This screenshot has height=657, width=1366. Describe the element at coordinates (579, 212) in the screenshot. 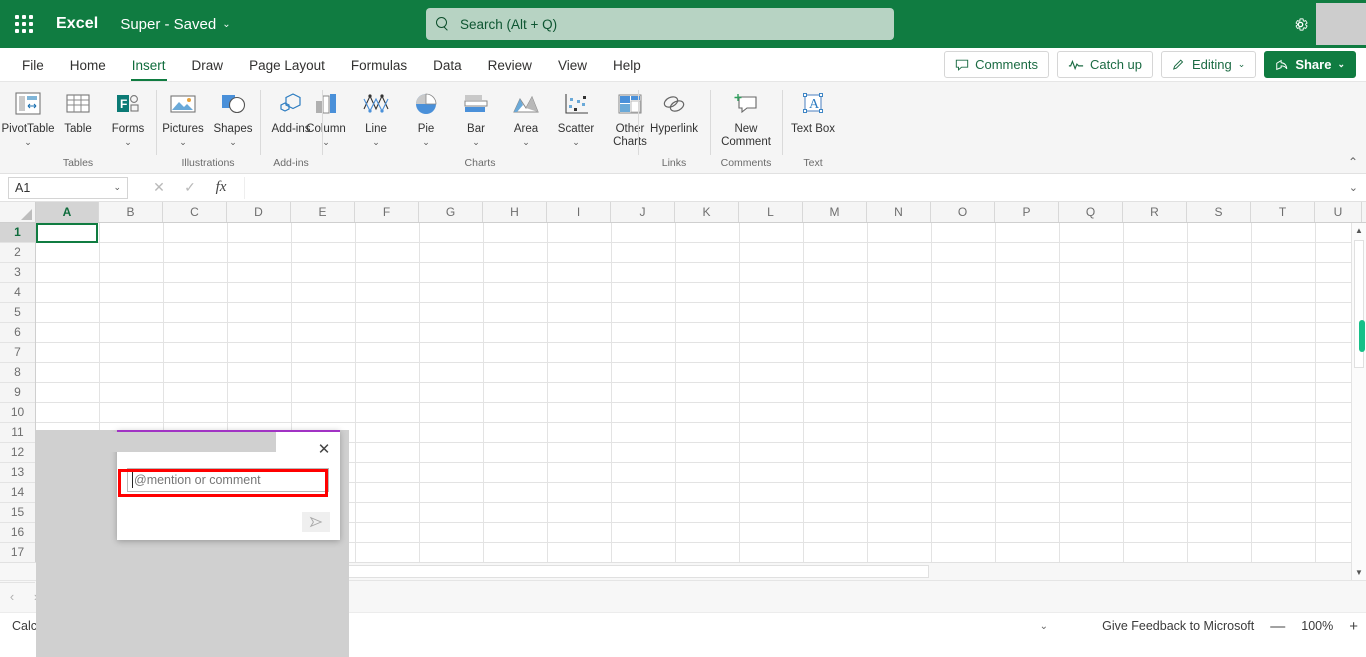

I see `column-header-i: I` at that location.